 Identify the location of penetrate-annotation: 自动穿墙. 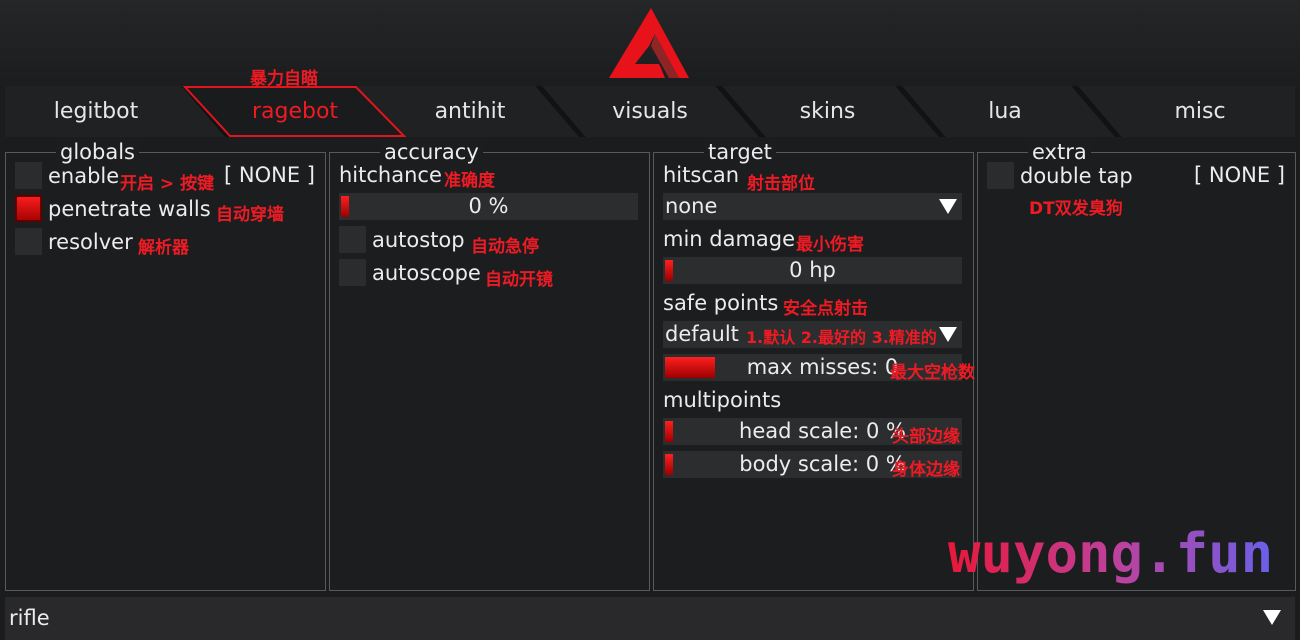
(250, 215).